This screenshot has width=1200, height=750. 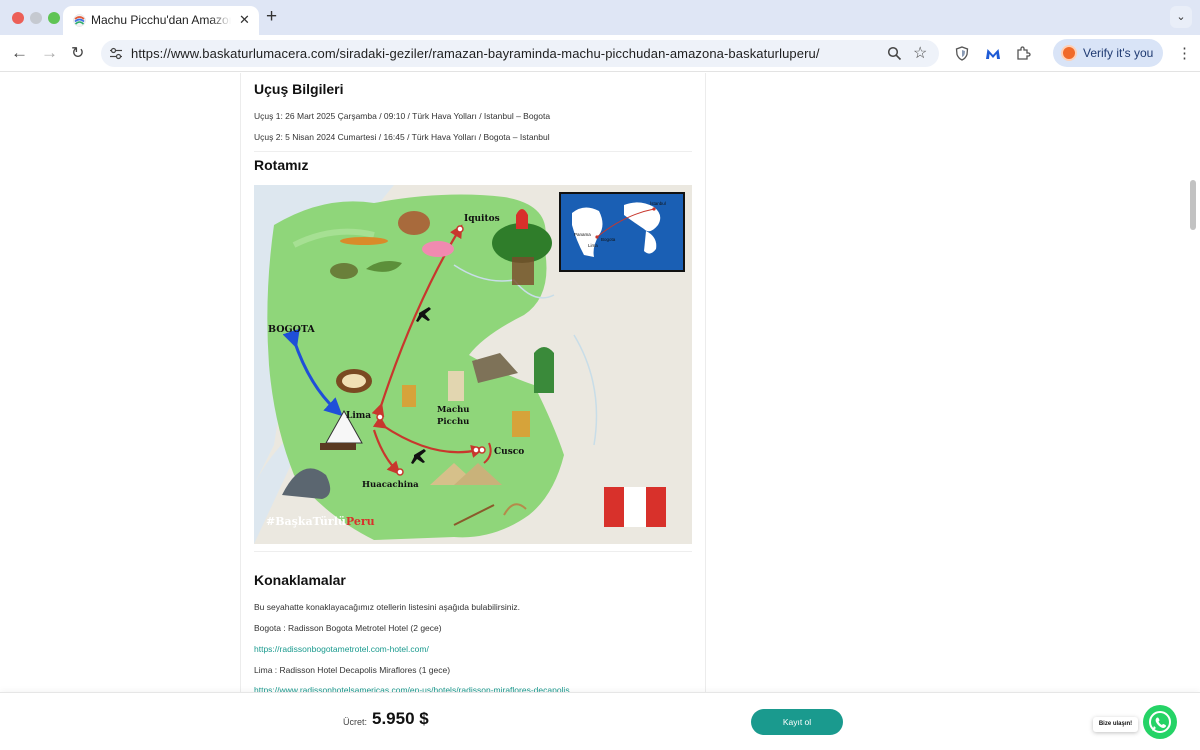 I want to click on map-label-huacachina: Huacachina, so click(x=390, y=485).